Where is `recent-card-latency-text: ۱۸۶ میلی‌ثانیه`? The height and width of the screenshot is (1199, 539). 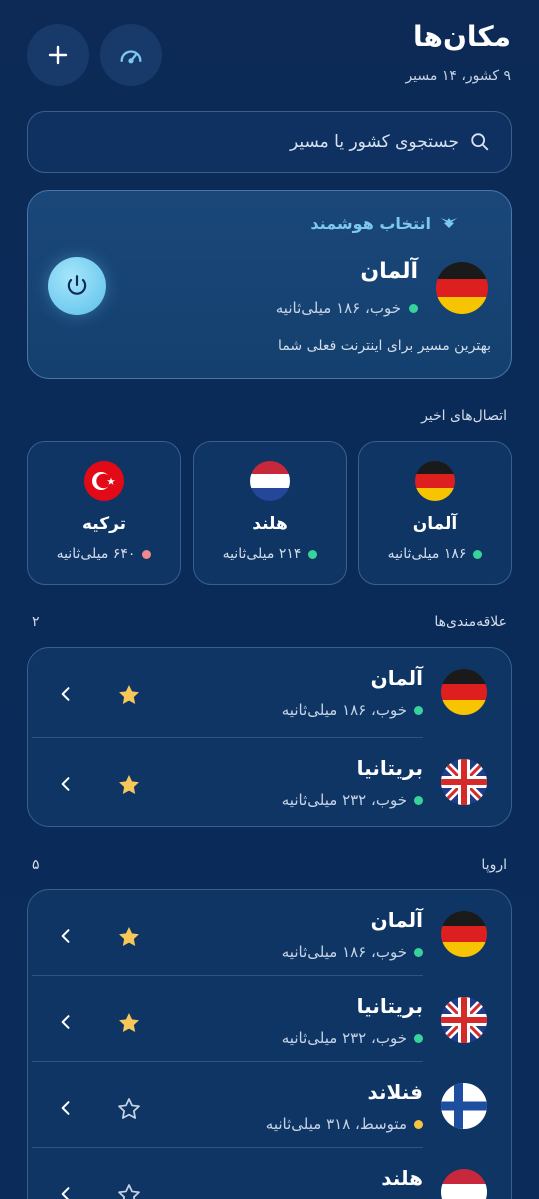
recent-card-latency-text: ۱۸۶ میلی‌ثانیه is located at coordinates (427, 554).